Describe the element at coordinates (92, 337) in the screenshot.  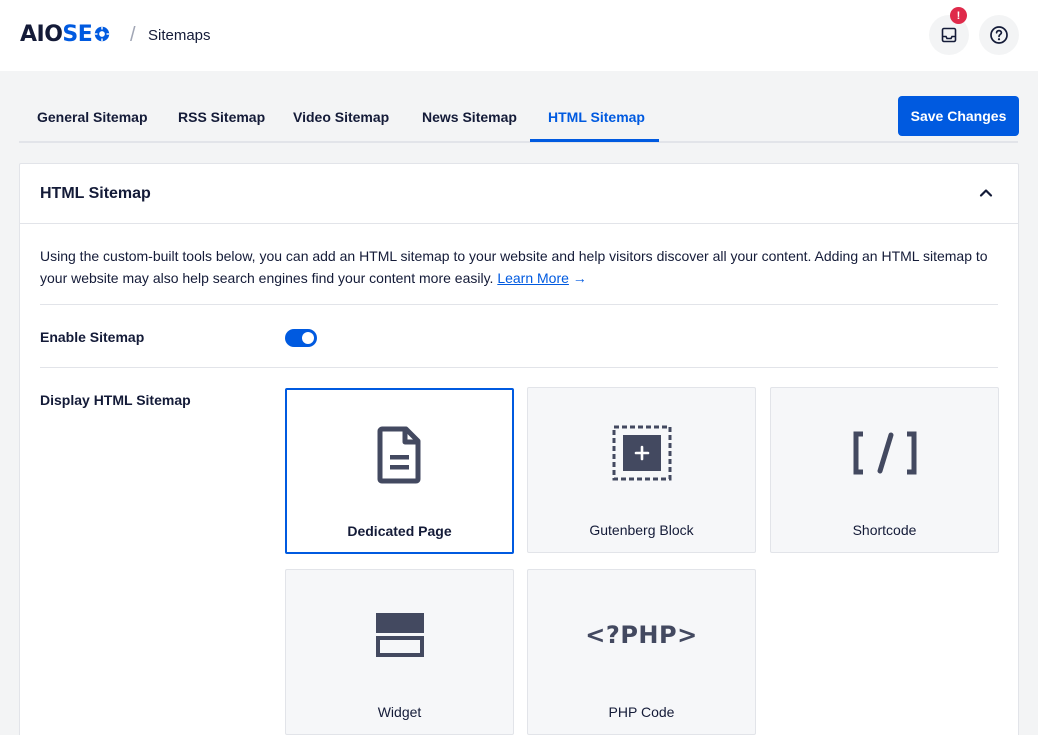
I see `enable-sitemap-label: Enable Sitemap` at that location.